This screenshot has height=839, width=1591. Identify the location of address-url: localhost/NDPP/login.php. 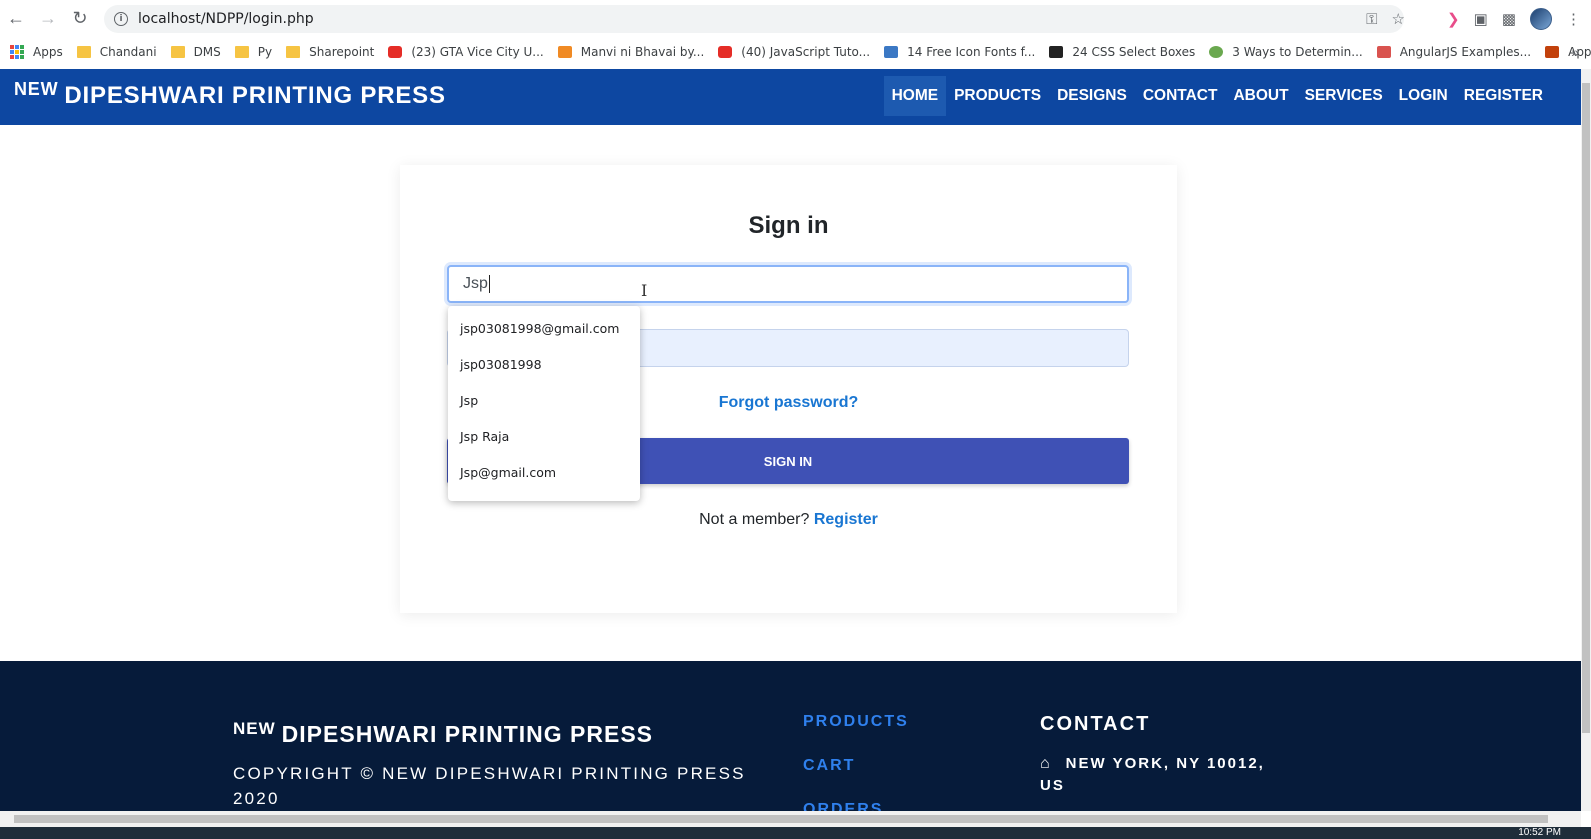
(226, 19).